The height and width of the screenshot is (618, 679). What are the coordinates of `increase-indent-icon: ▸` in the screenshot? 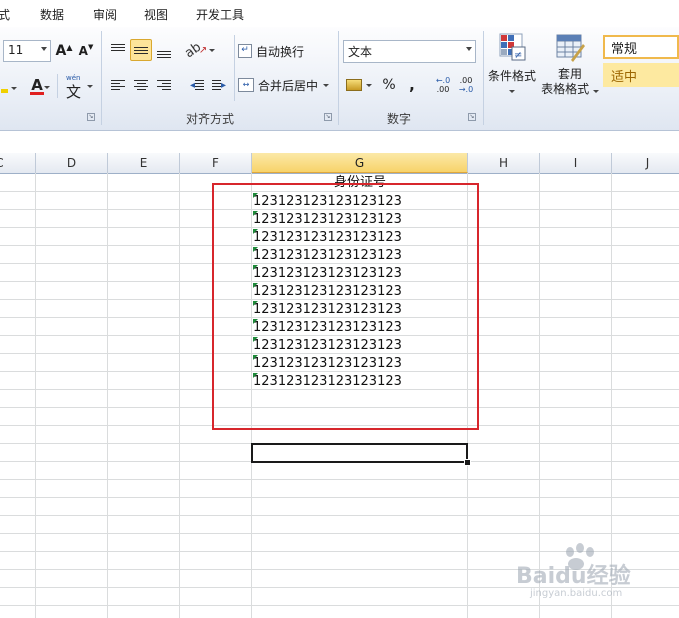 It's located at (223, 85).